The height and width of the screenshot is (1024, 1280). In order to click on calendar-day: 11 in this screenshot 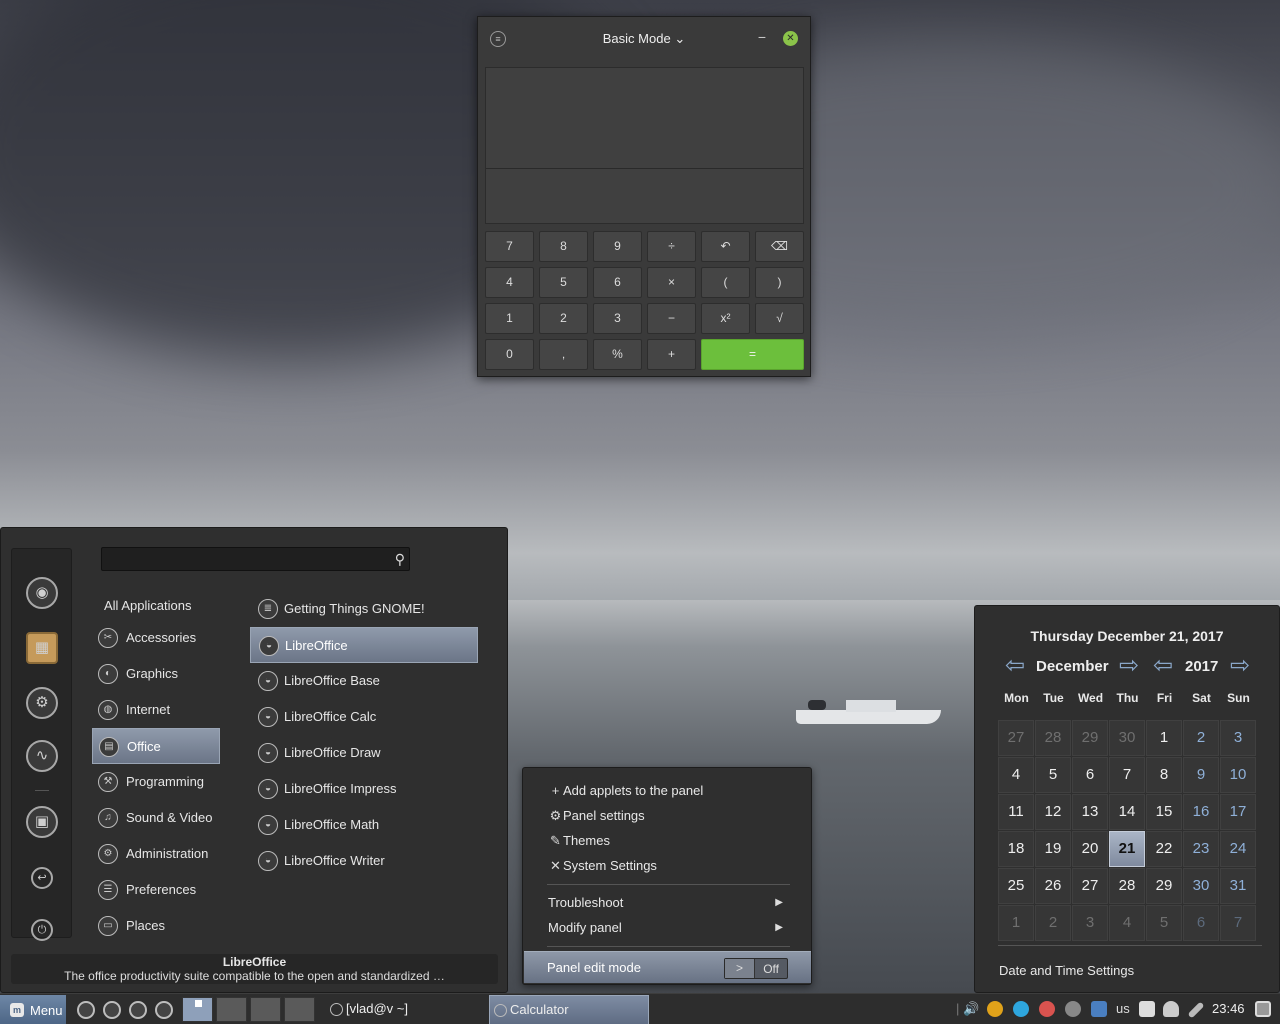, I will do `click(1016, 812)`.